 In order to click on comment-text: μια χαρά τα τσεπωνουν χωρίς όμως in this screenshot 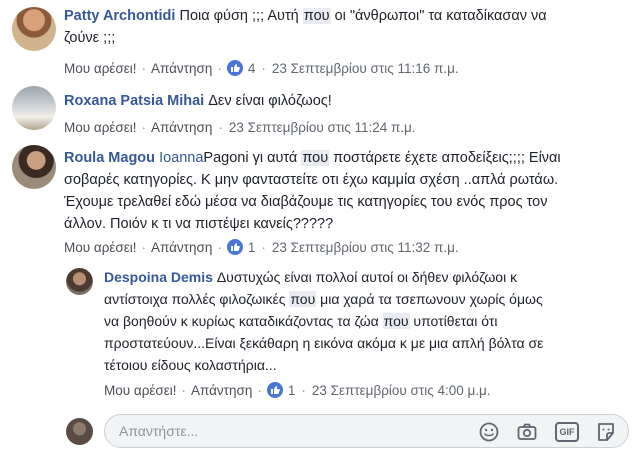, I will do `click(429, 299)`.